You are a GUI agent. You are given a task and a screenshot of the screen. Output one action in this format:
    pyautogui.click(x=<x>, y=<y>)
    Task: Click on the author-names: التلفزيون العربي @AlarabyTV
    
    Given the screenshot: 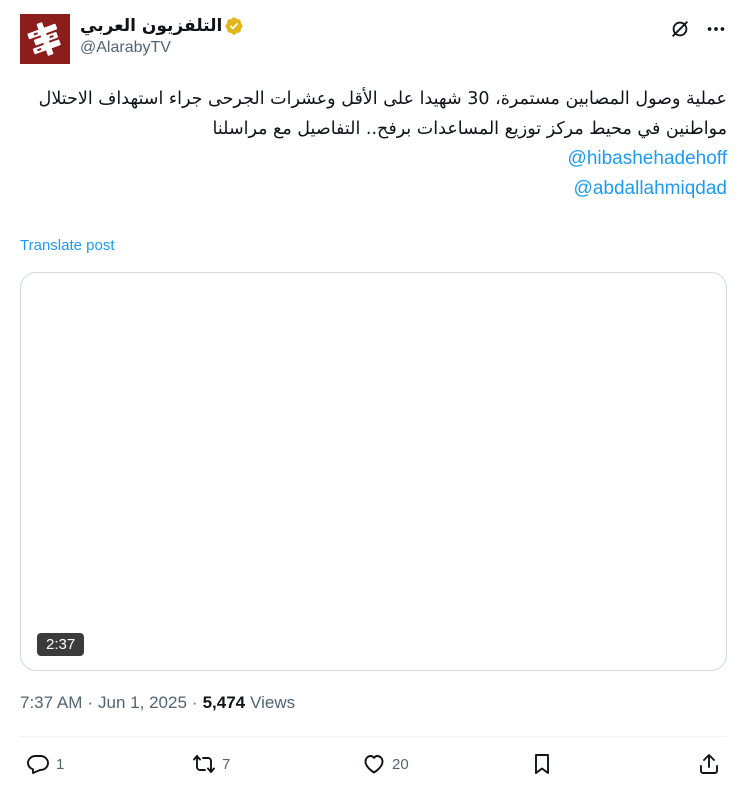 What is the action you would take?
    pyautogui.click(x=162, y=36)
    